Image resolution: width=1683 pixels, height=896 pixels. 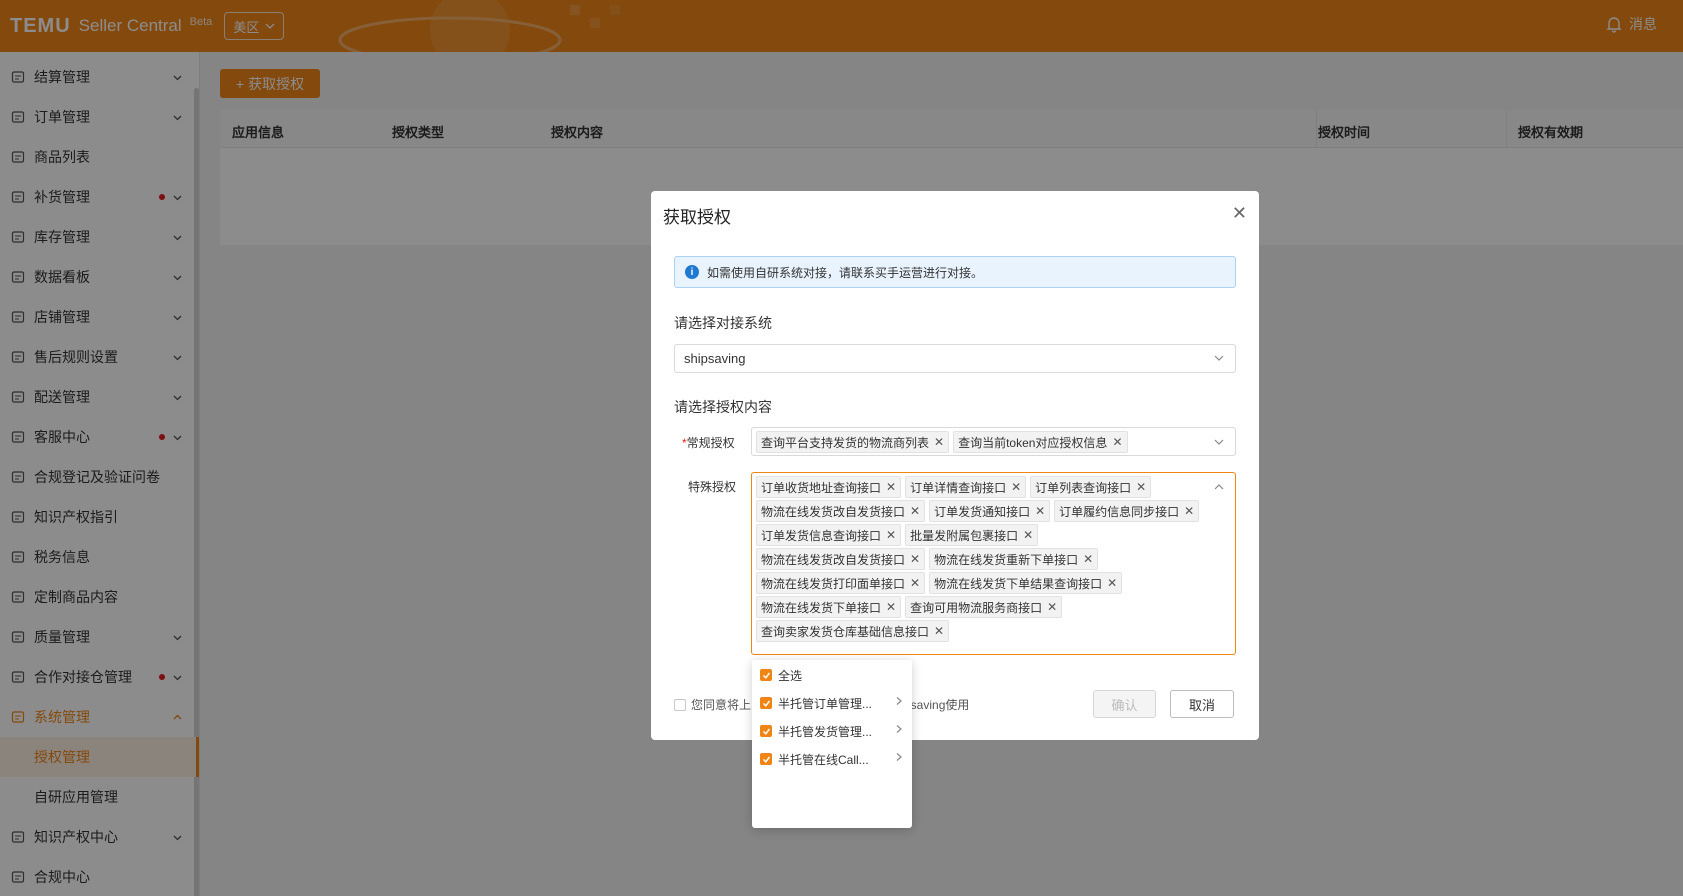 What do you see at coordinates (1033, 442) in the screenshot?
I see `auth-tag-label: 查询当前token对应授权信息` at bounding box center [1033, 442].